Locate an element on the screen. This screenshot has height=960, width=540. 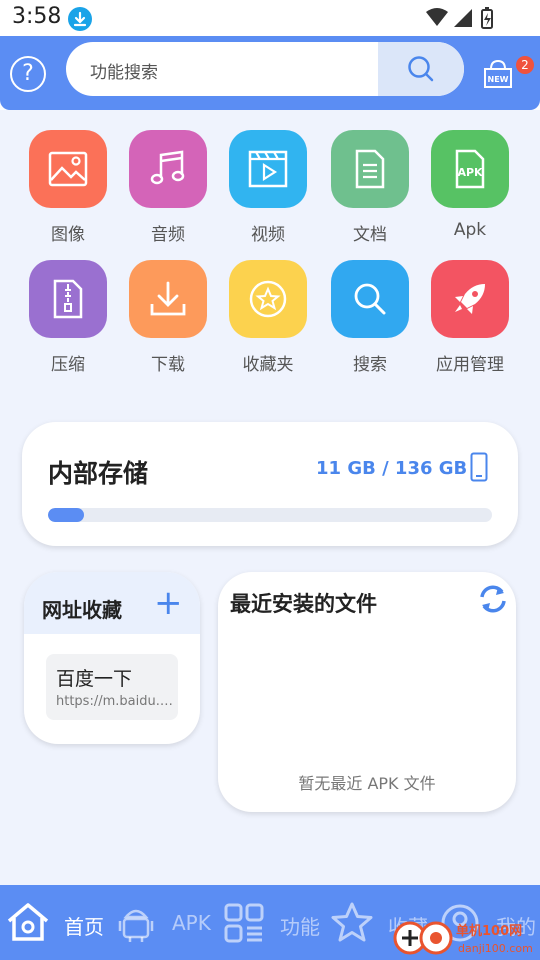
svg-text: APK is located at coordinates (470, 172).